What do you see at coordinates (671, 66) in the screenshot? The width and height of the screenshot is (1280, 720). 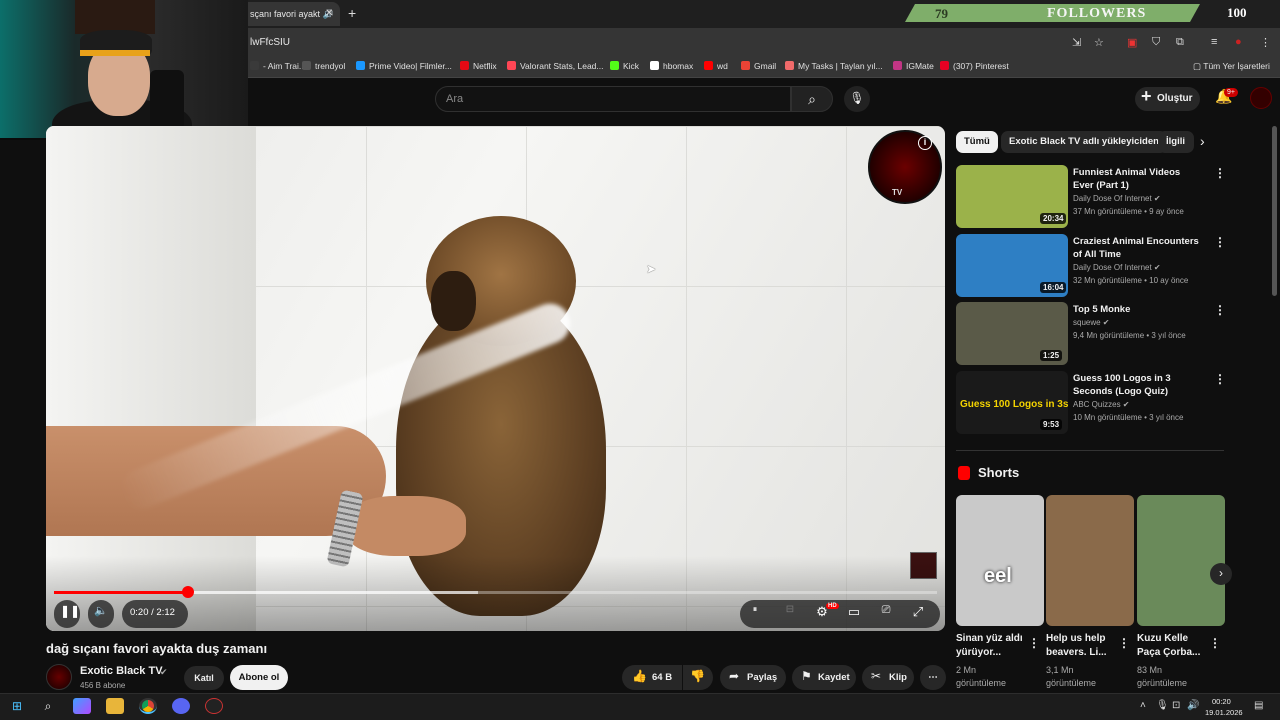 I see `bookmark-item: hbomax` at bounding box center [671, 66].